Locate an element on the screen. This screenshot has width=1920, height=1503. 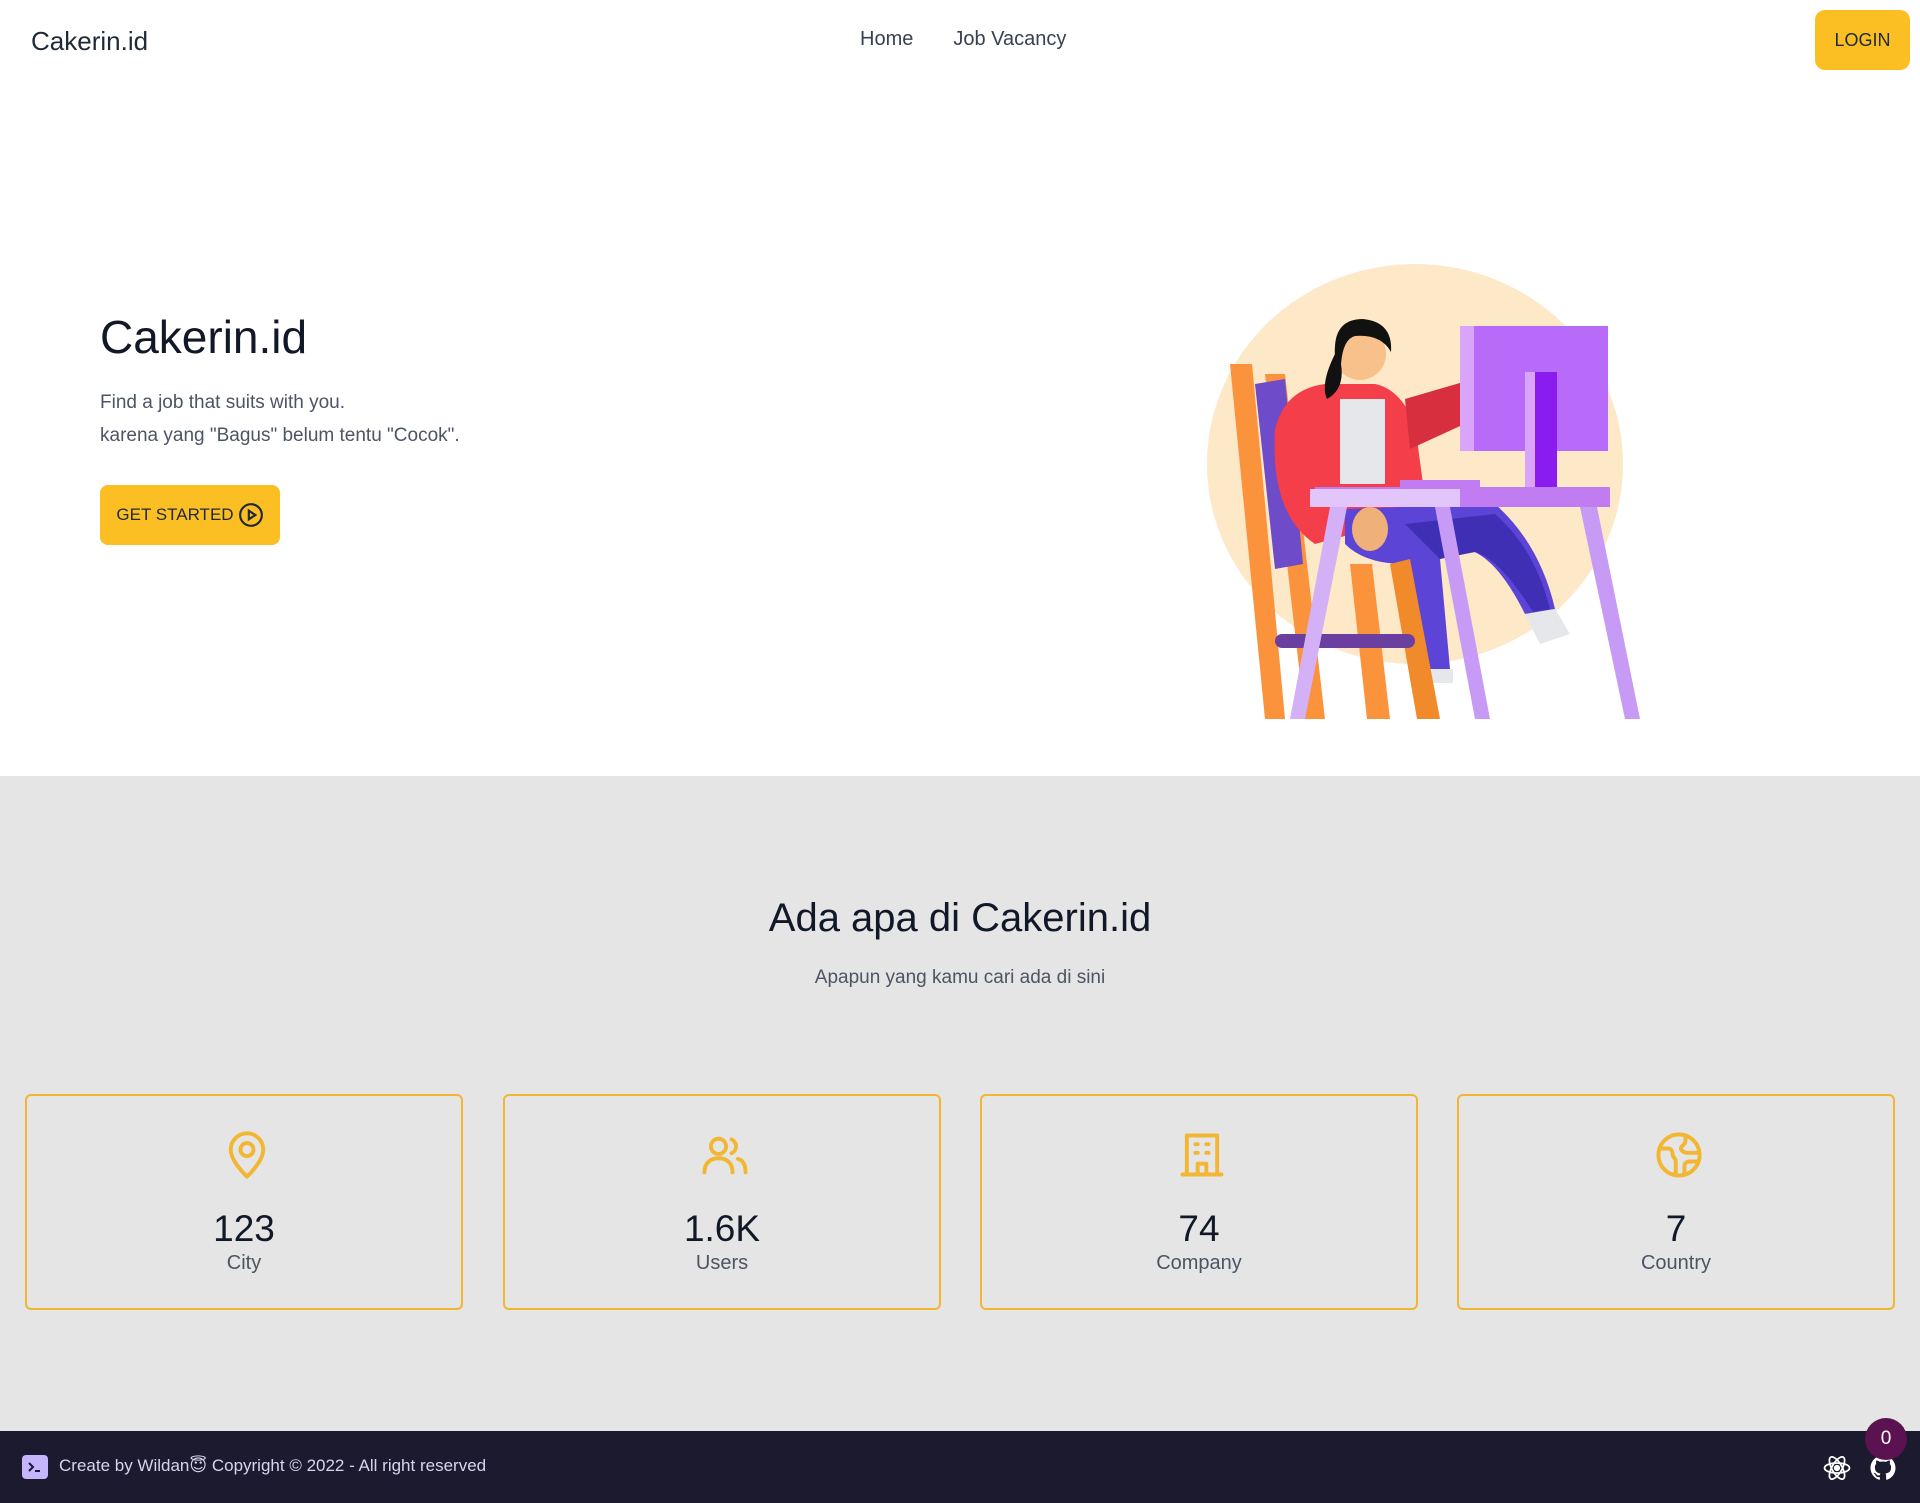
stat-value: 74 is located at coordinates (1199, 1228).